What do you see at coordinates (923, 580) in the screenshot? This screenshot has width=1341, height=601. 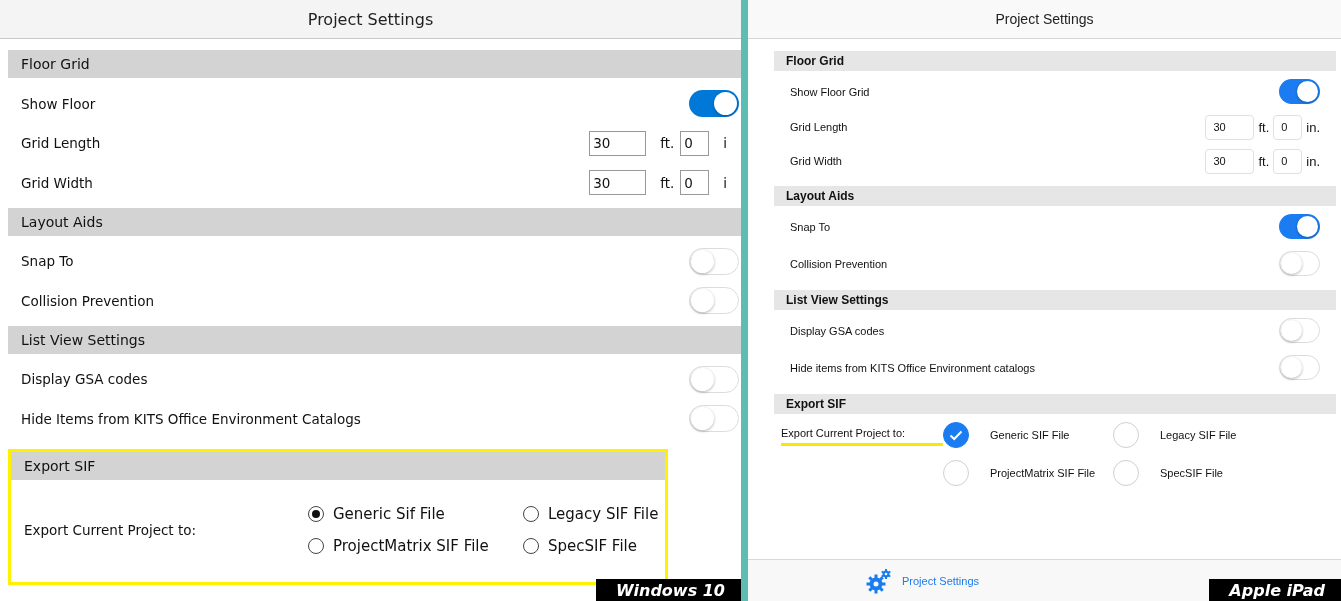 I see `tab: Project Settings` at bounding box center [923, 580].